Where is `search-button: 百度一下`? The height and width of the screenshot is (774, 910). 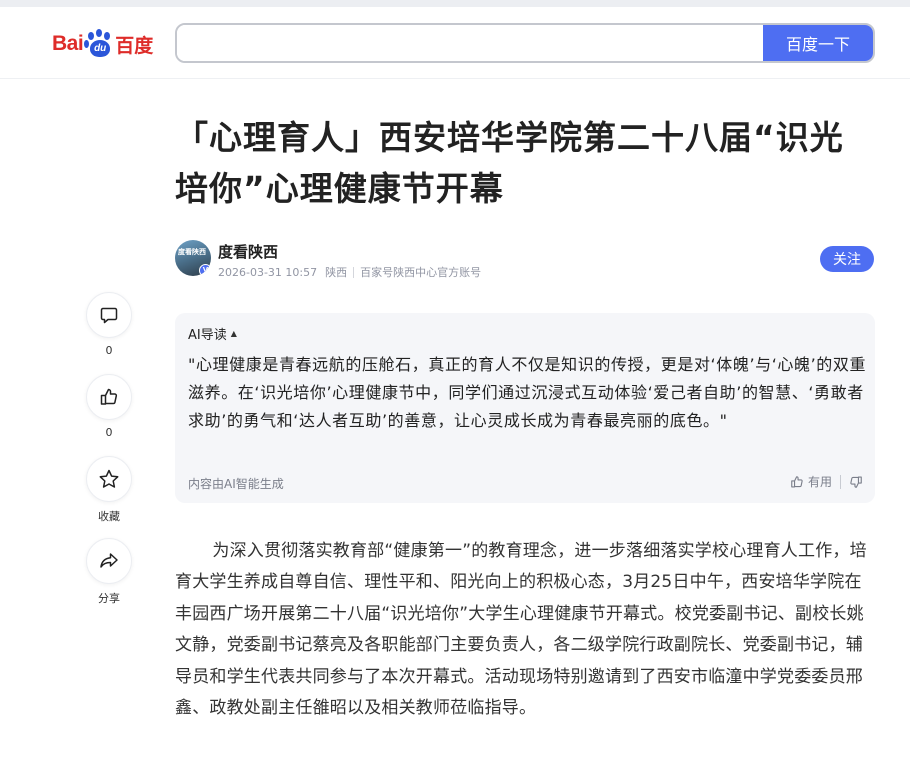 search-button: 百度一下 is located at coordinates (818, 43).